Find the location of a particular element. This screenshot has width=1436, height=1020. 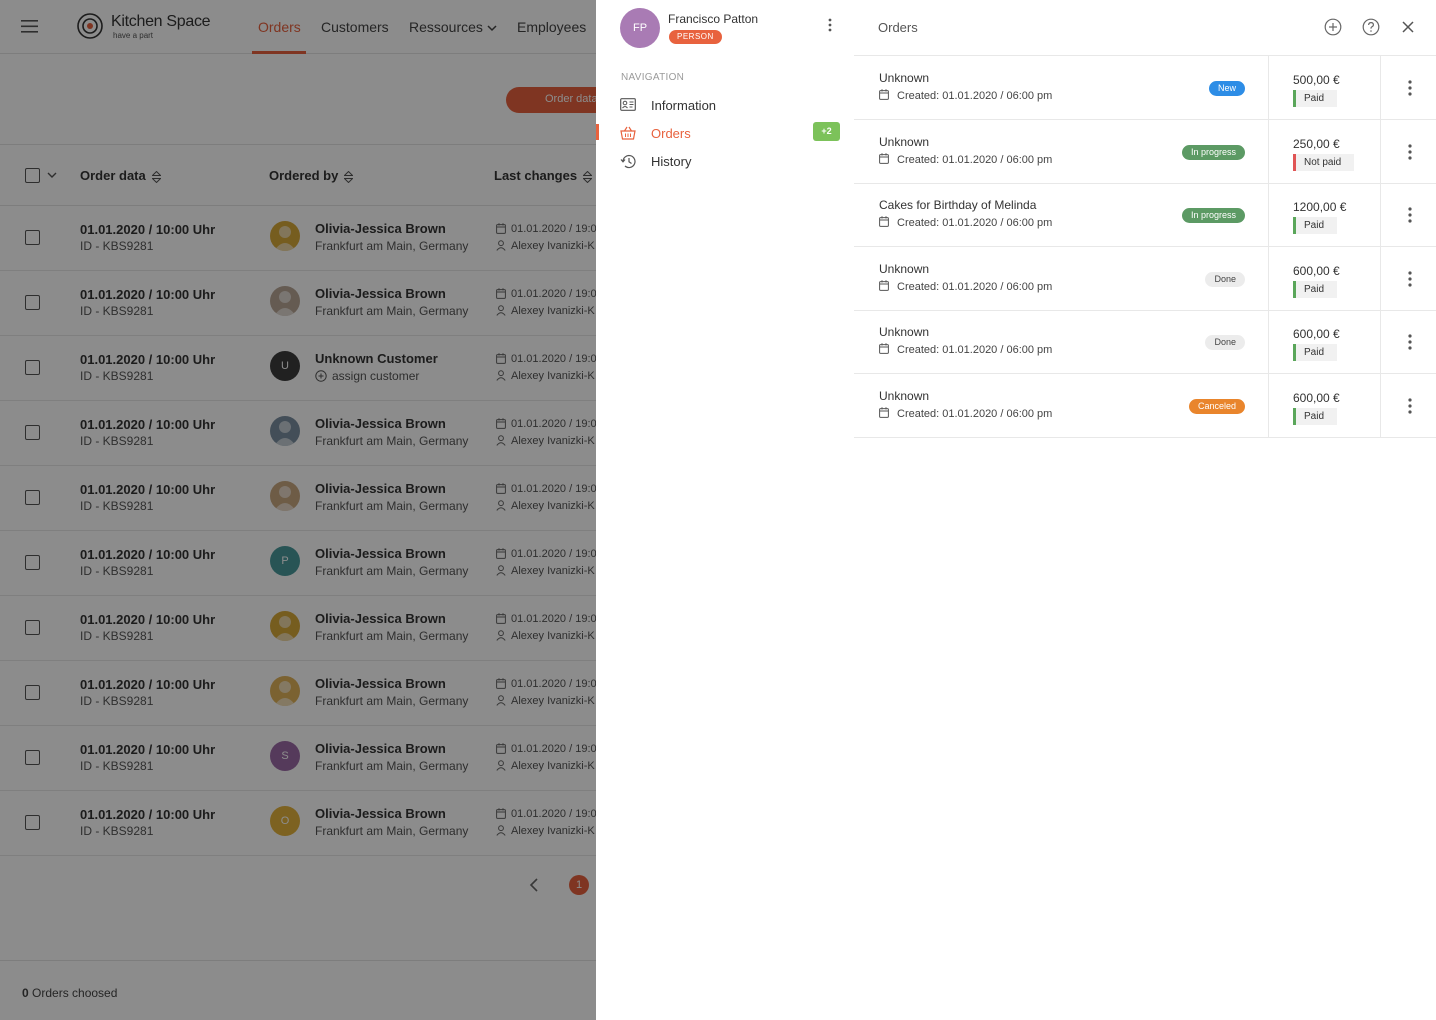

sidebar-item-orders-label: Orders is located at coordinates (671, 133).